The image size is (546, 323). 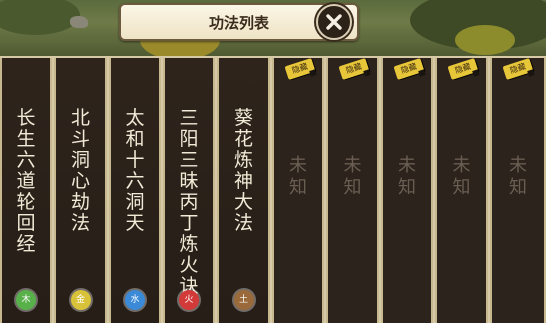 I want to click on element-badge: 木, so click(x=26, y=300).